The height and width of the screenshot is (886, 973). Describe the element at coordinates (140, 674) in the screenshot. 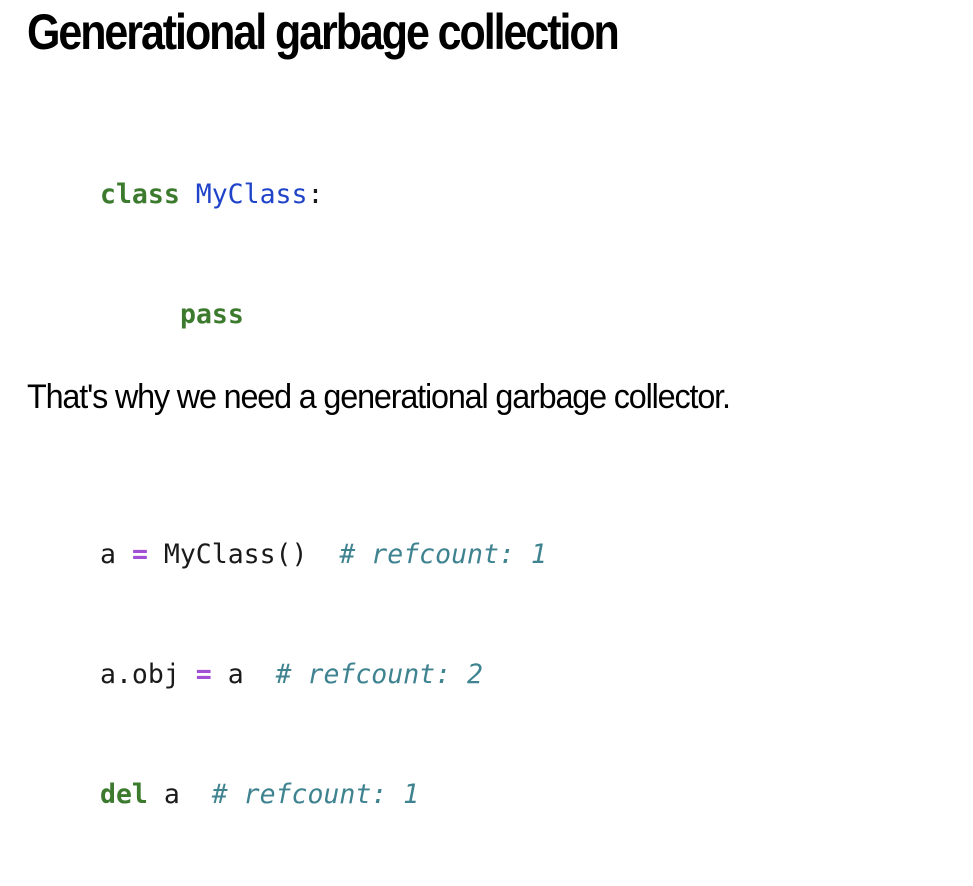

I see `attribute-target: a.obj` at that location.